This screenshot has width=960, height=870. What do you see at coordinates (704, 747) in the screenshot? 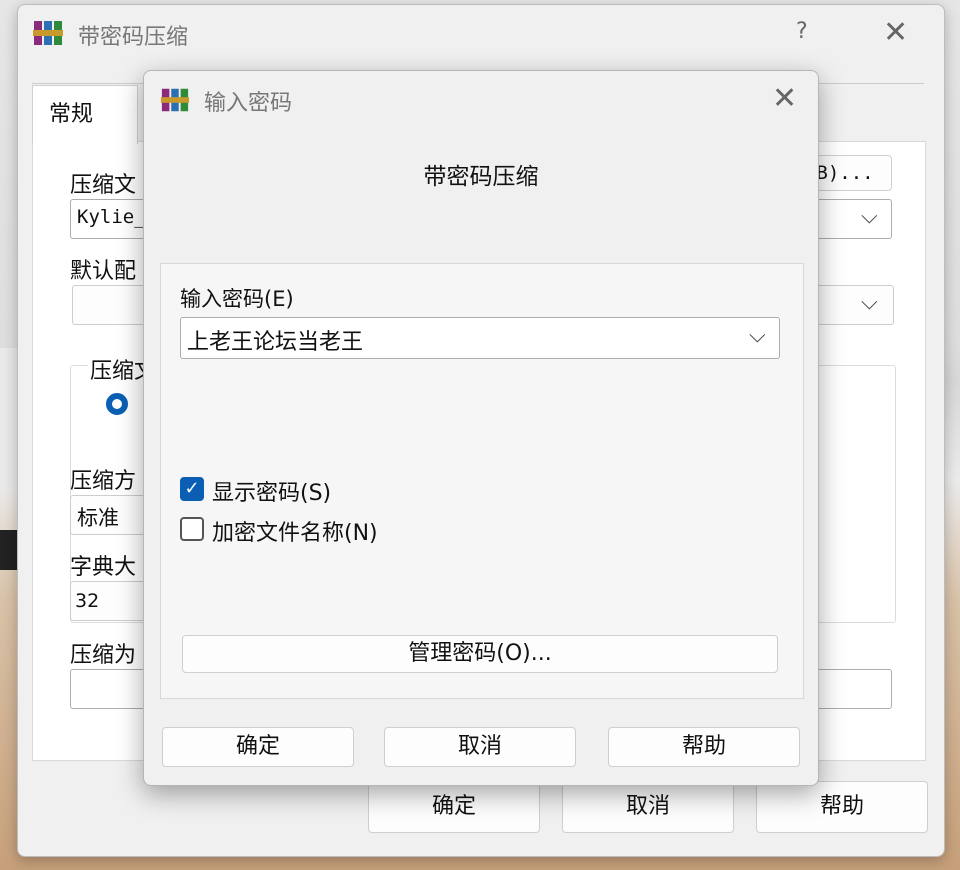
I see `dialog-help-button: 帮助` at bounding box center [704, 747].